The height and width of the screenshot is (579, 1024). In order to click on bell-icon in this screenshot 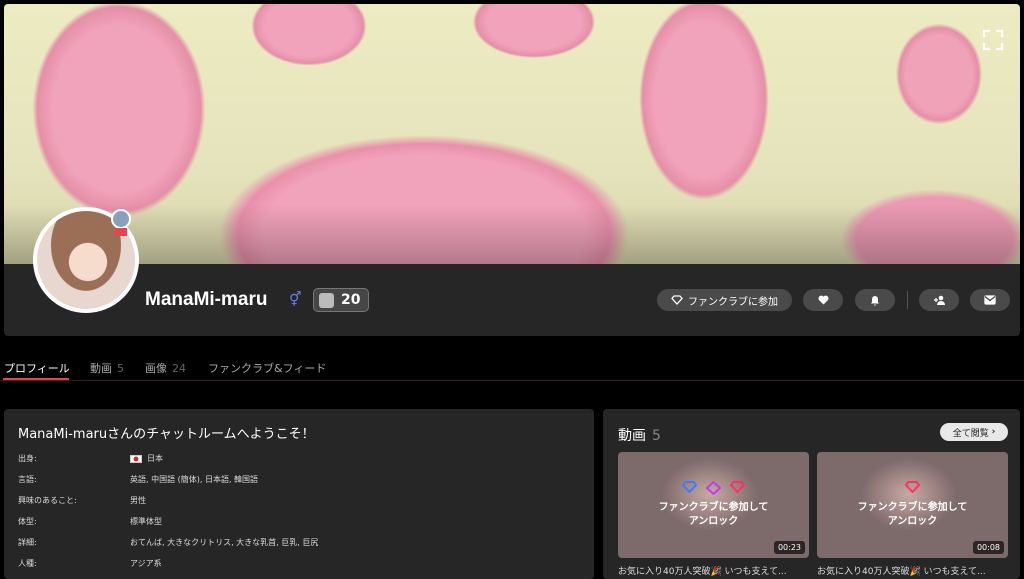, I will do `click(875, 300)`.